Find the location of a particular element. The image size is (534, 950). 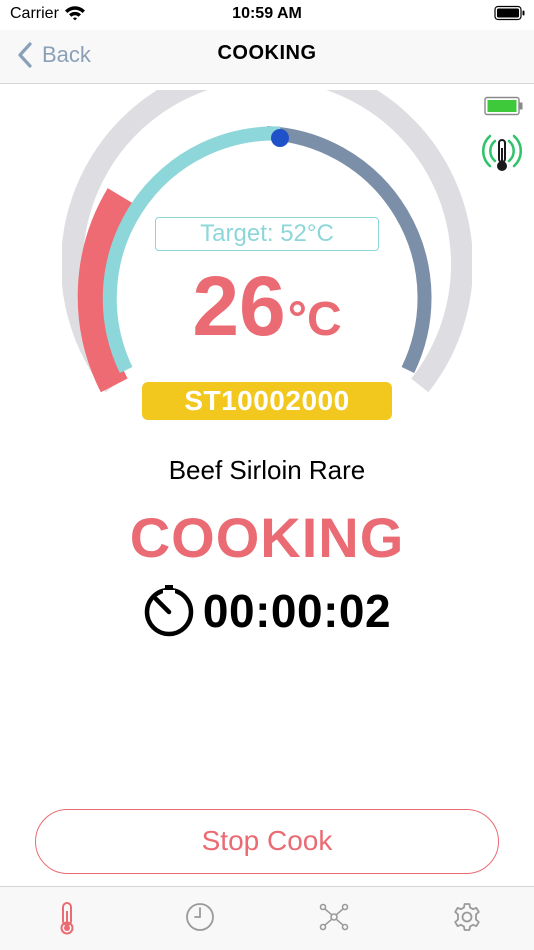

tab-bar is located at coordinates (267, 918).